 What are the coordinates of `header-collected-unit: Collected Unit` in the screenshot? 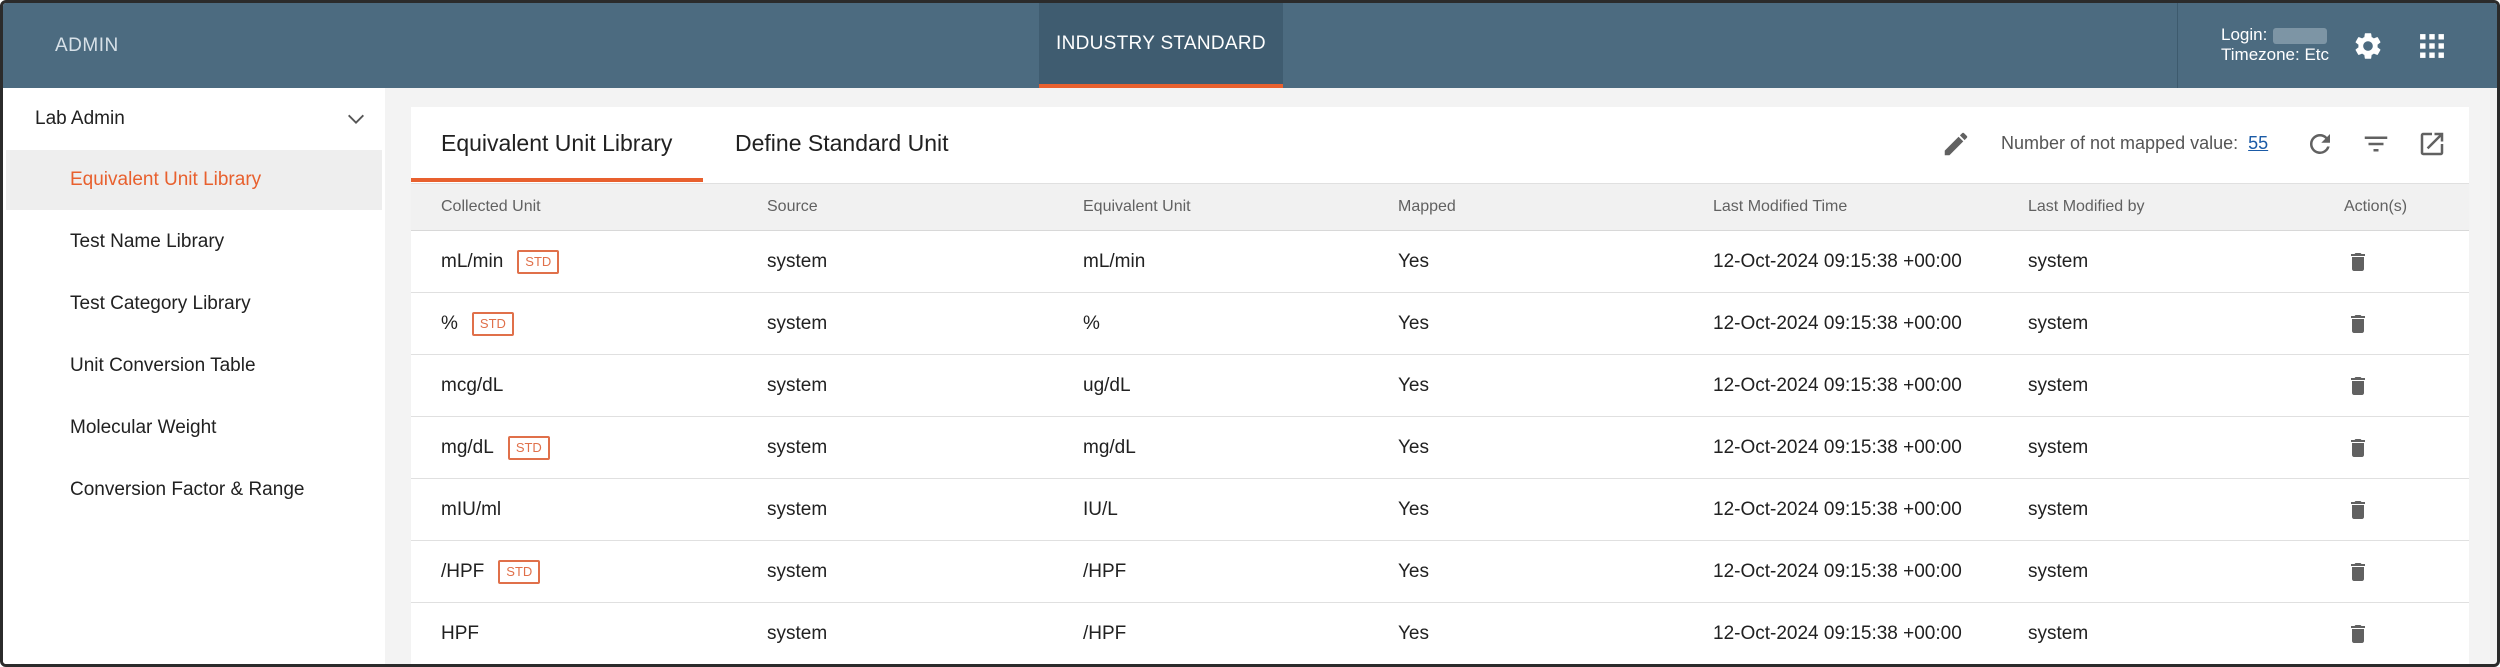 It's located at (491, 207).